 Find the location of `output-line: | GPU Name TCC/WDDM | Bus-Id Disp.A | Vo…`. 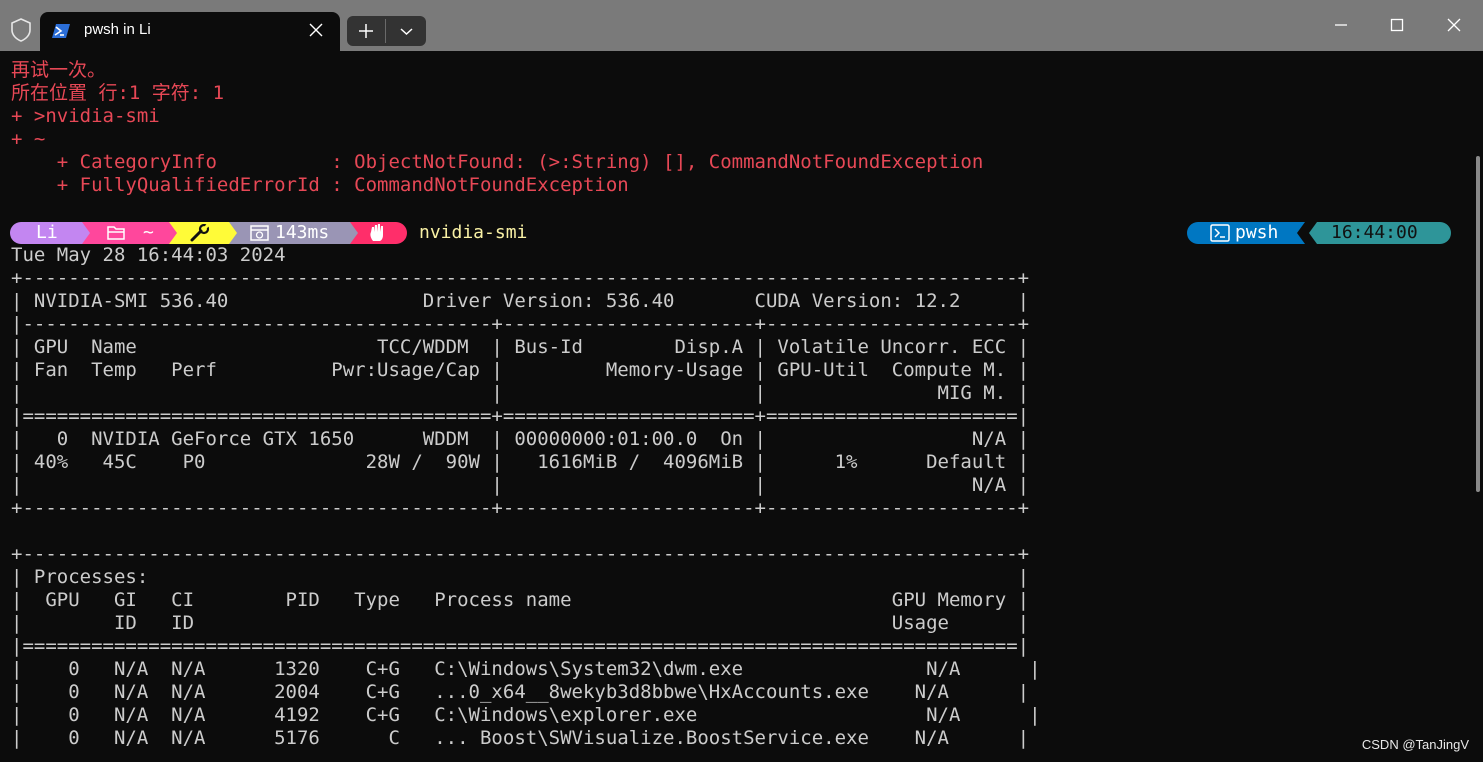

output-line: | GPU Name TCC/WDDM | Bus-Id Disp.A | Vo… is located at coordinates (520, 347).